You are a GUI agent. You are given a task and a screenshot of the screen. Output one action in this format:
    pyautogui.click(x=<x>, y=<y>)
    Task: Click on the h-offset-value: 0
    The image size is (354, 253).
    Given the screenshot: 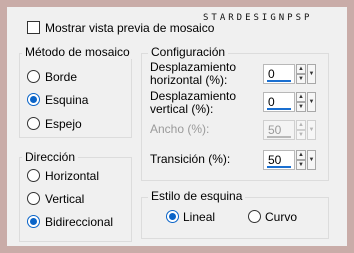 What is the action you would take?
    pyautogui.click(x=279, y=74)
    